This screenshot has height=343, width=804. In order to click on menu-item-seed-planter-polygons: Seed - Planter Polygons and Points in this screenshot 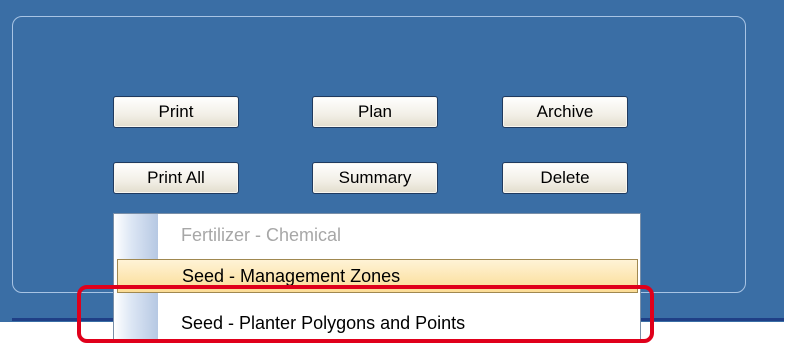, I will do `click(377, 323)`.